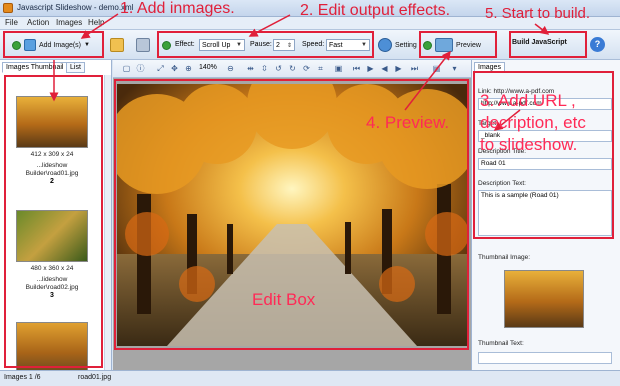 This screenshot has width=620, height=386. What do you see at coordinates (278, 68) in the screenshot?
I see `rotate-left-icon: ↺` at bounding box center [278, 68].